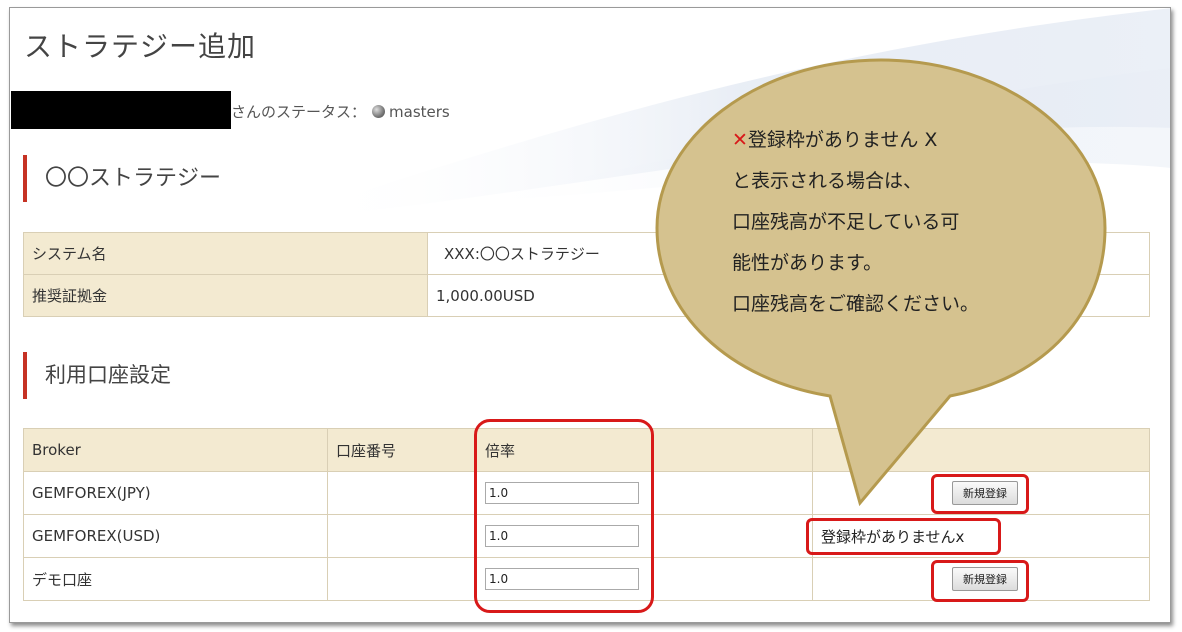  What do you see at coordinates (981, 536) in the screenshot?
I see `action-cell: 登録枠がありませんx` at bounding box center [981, 536].